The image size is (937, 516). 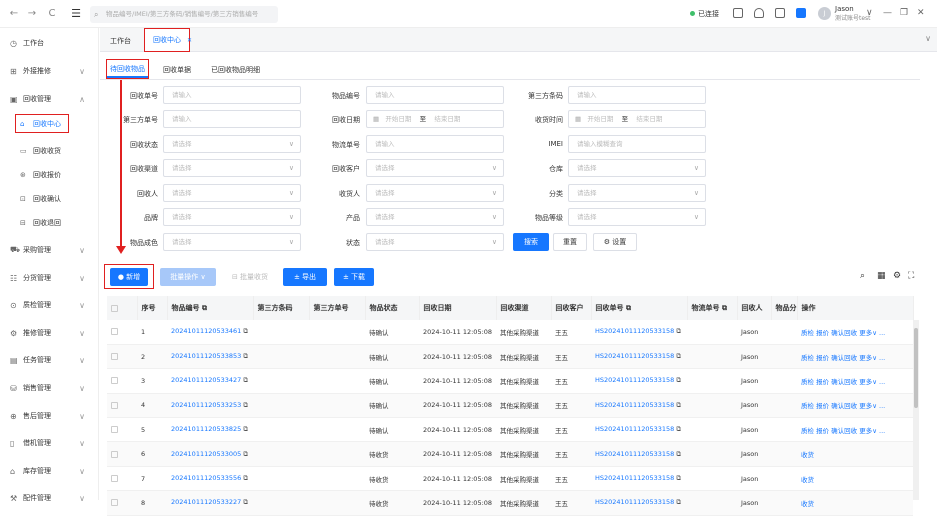 What do you see at coordinates (232, 119) in the screenshot?
I see `third-no-input: 请输入` at bounding box center [232, 119].